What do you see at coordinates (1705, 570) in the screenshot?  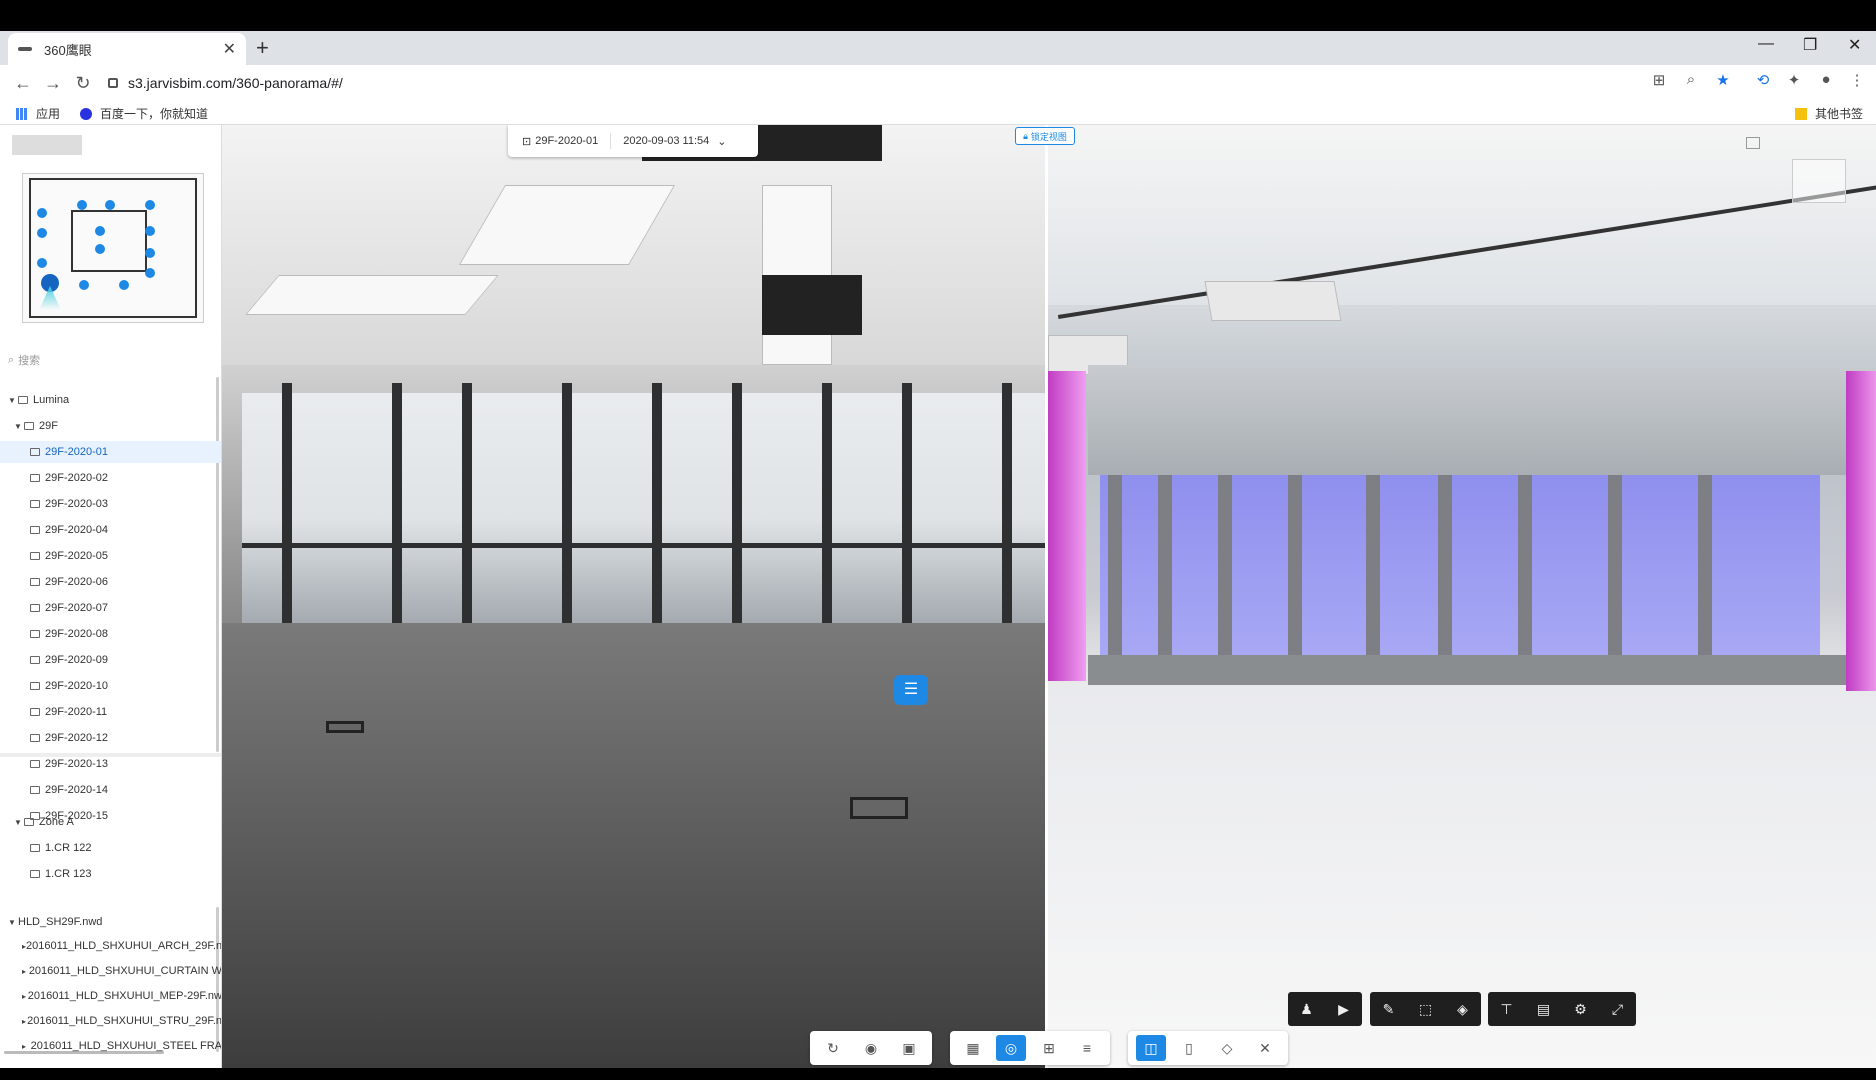 I see `bim-mullion` at bounding box center [1705, 570].